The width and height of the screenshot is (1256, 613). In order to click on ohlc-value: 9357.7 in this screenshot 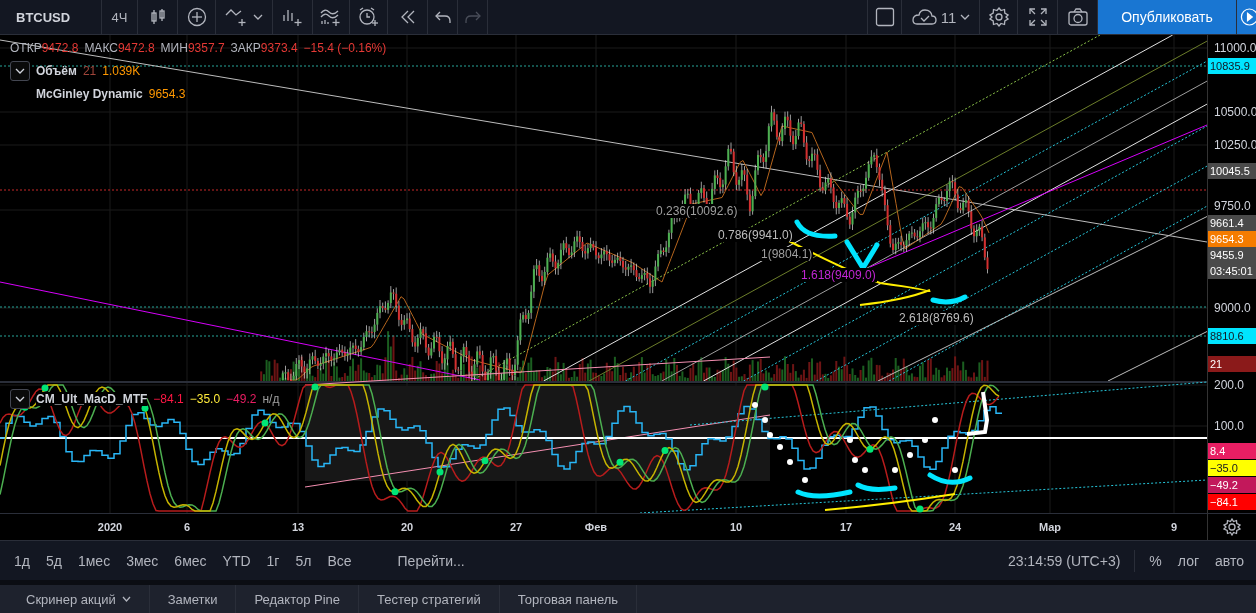, I will do `click(206, 48)`.